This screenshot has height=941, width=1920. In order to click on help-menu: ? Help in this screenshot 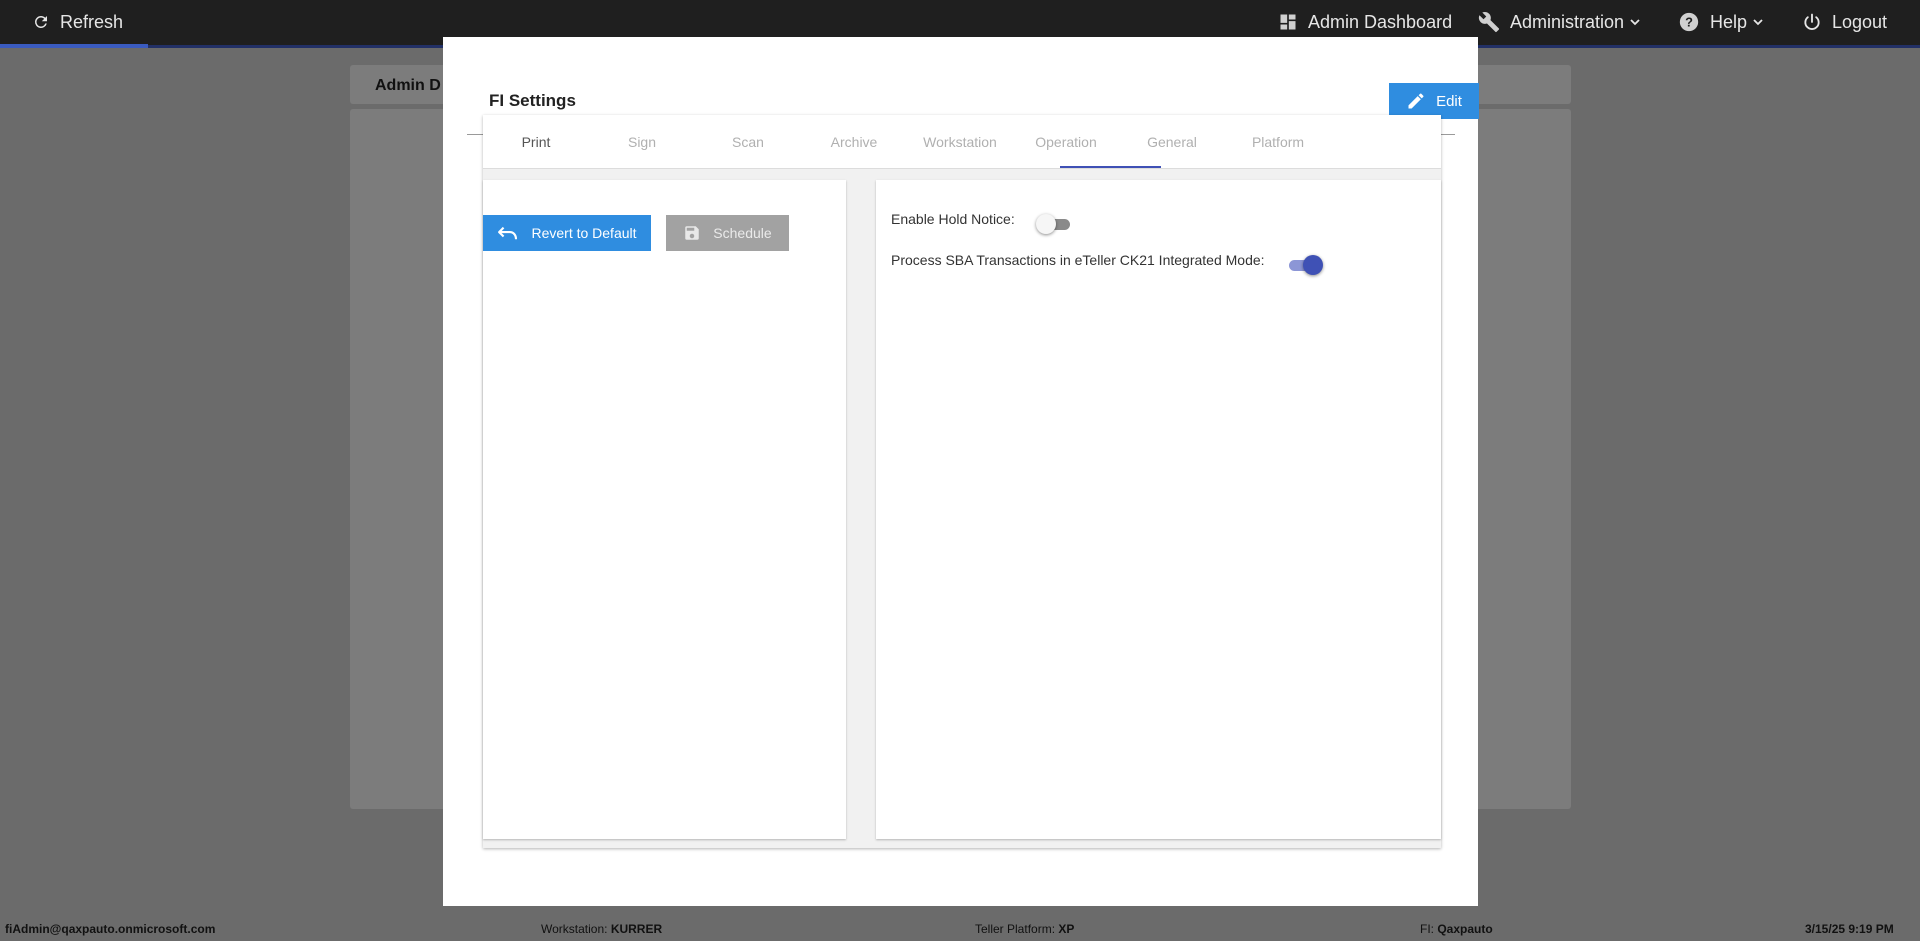, I will do `click(1721, 22)`.